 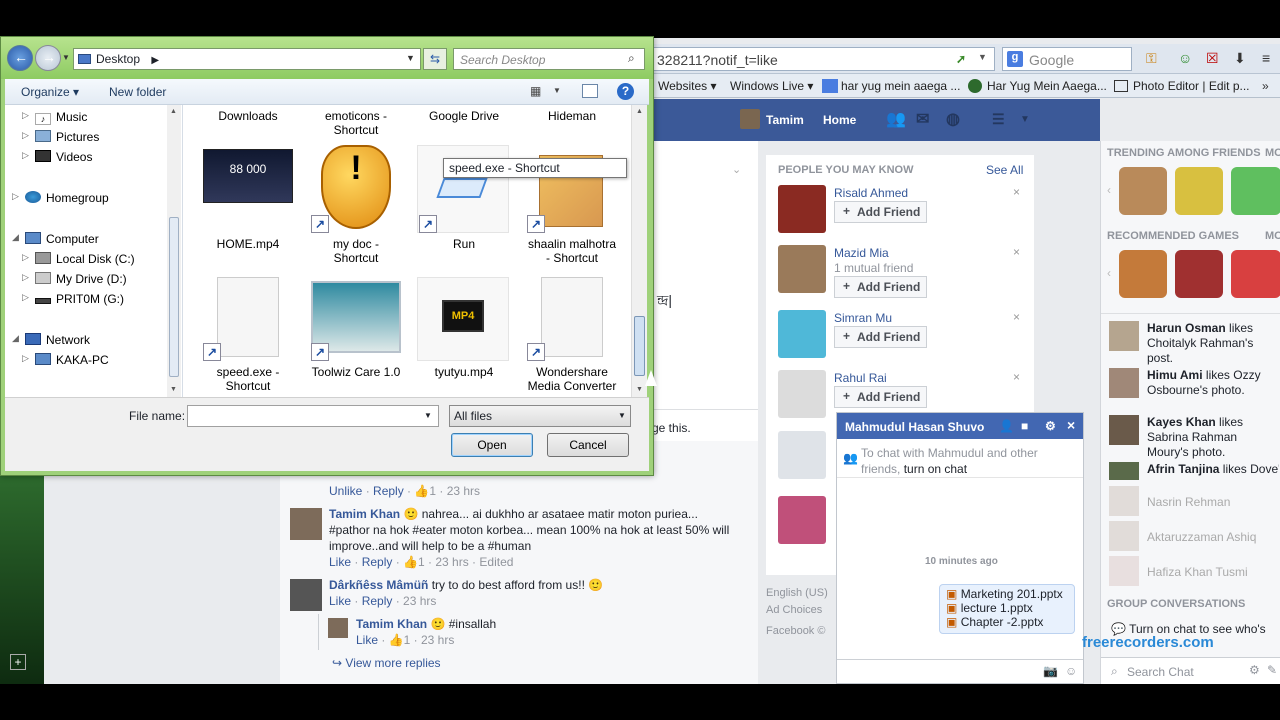 What do you see at coordinates (364, 514) in the screenshot?
I see `comment-author: Tamim Khan` at bounding box center [364, 514].